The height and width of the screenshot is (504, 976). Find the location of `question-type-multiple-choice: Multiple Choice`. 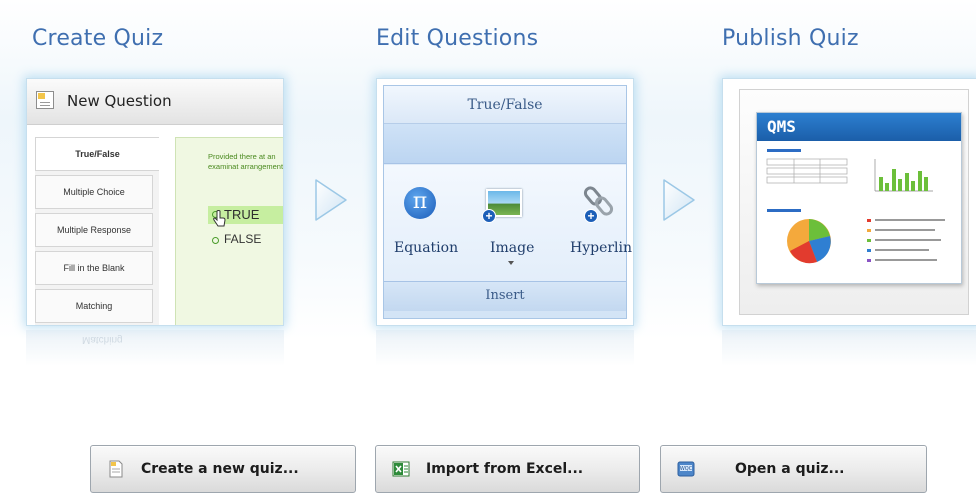

question-type-multiple-choice: Multiple Choice is located at coordinates (94, 192).